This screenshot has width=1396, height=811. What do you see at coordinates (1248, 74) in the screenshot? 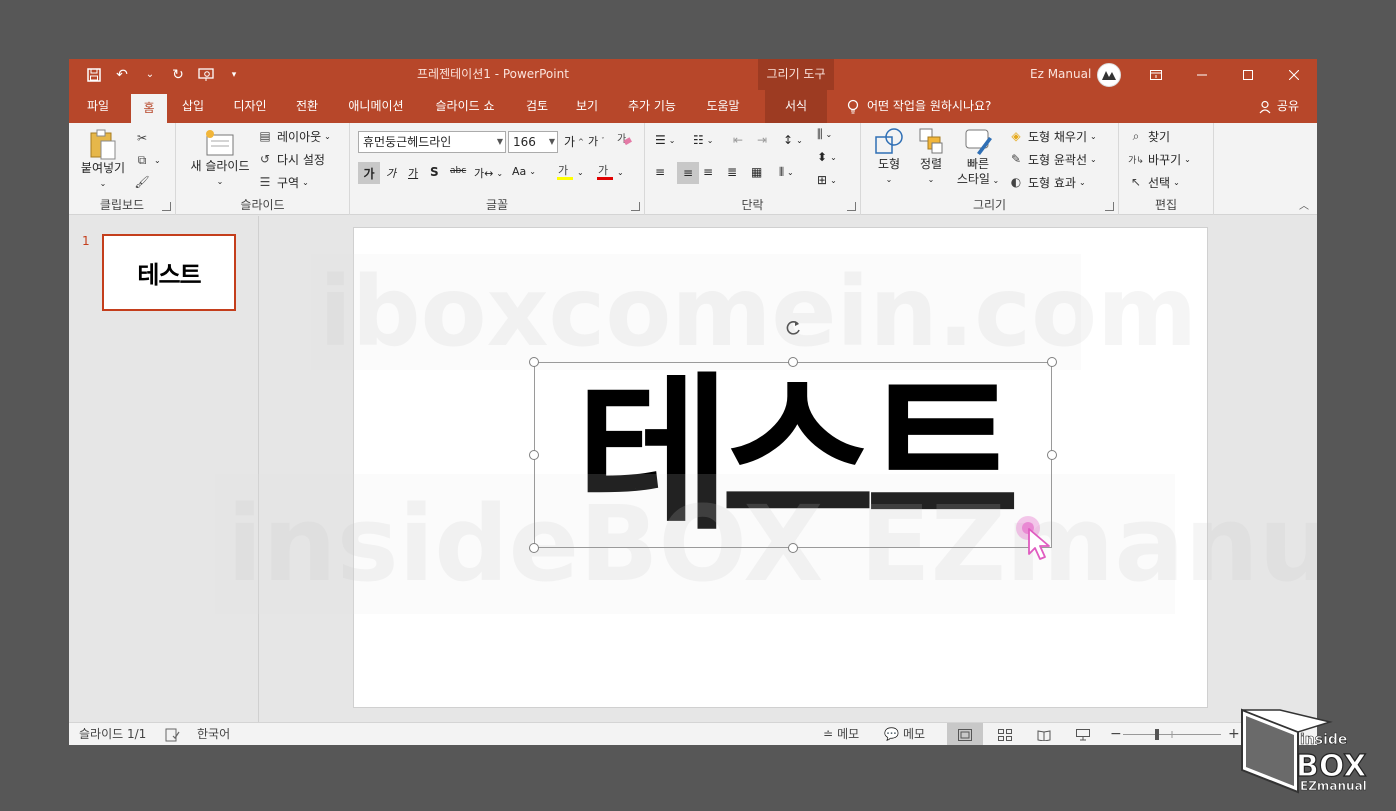
I see `maximize-icon` at bounding box center [1248, 74].